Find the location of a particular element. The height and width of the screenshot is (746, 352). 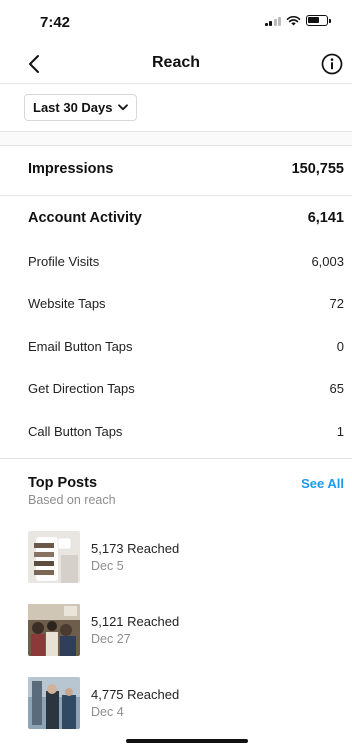

metric-value: 65 is located at coordinates (336, 388).